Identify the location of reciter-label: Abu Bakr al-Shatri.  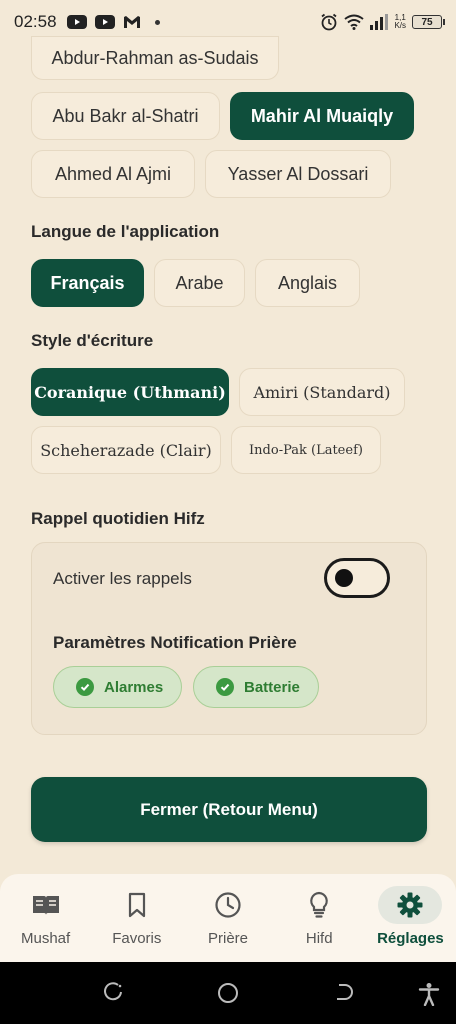
(125, 115).